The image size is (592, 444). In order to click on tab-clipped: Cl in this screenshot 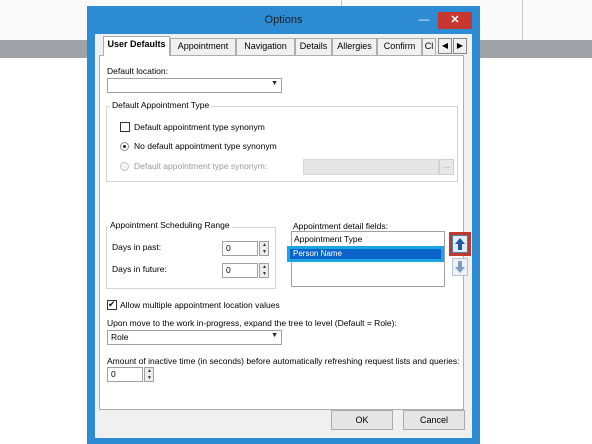, I will do `click(429, 46)`.